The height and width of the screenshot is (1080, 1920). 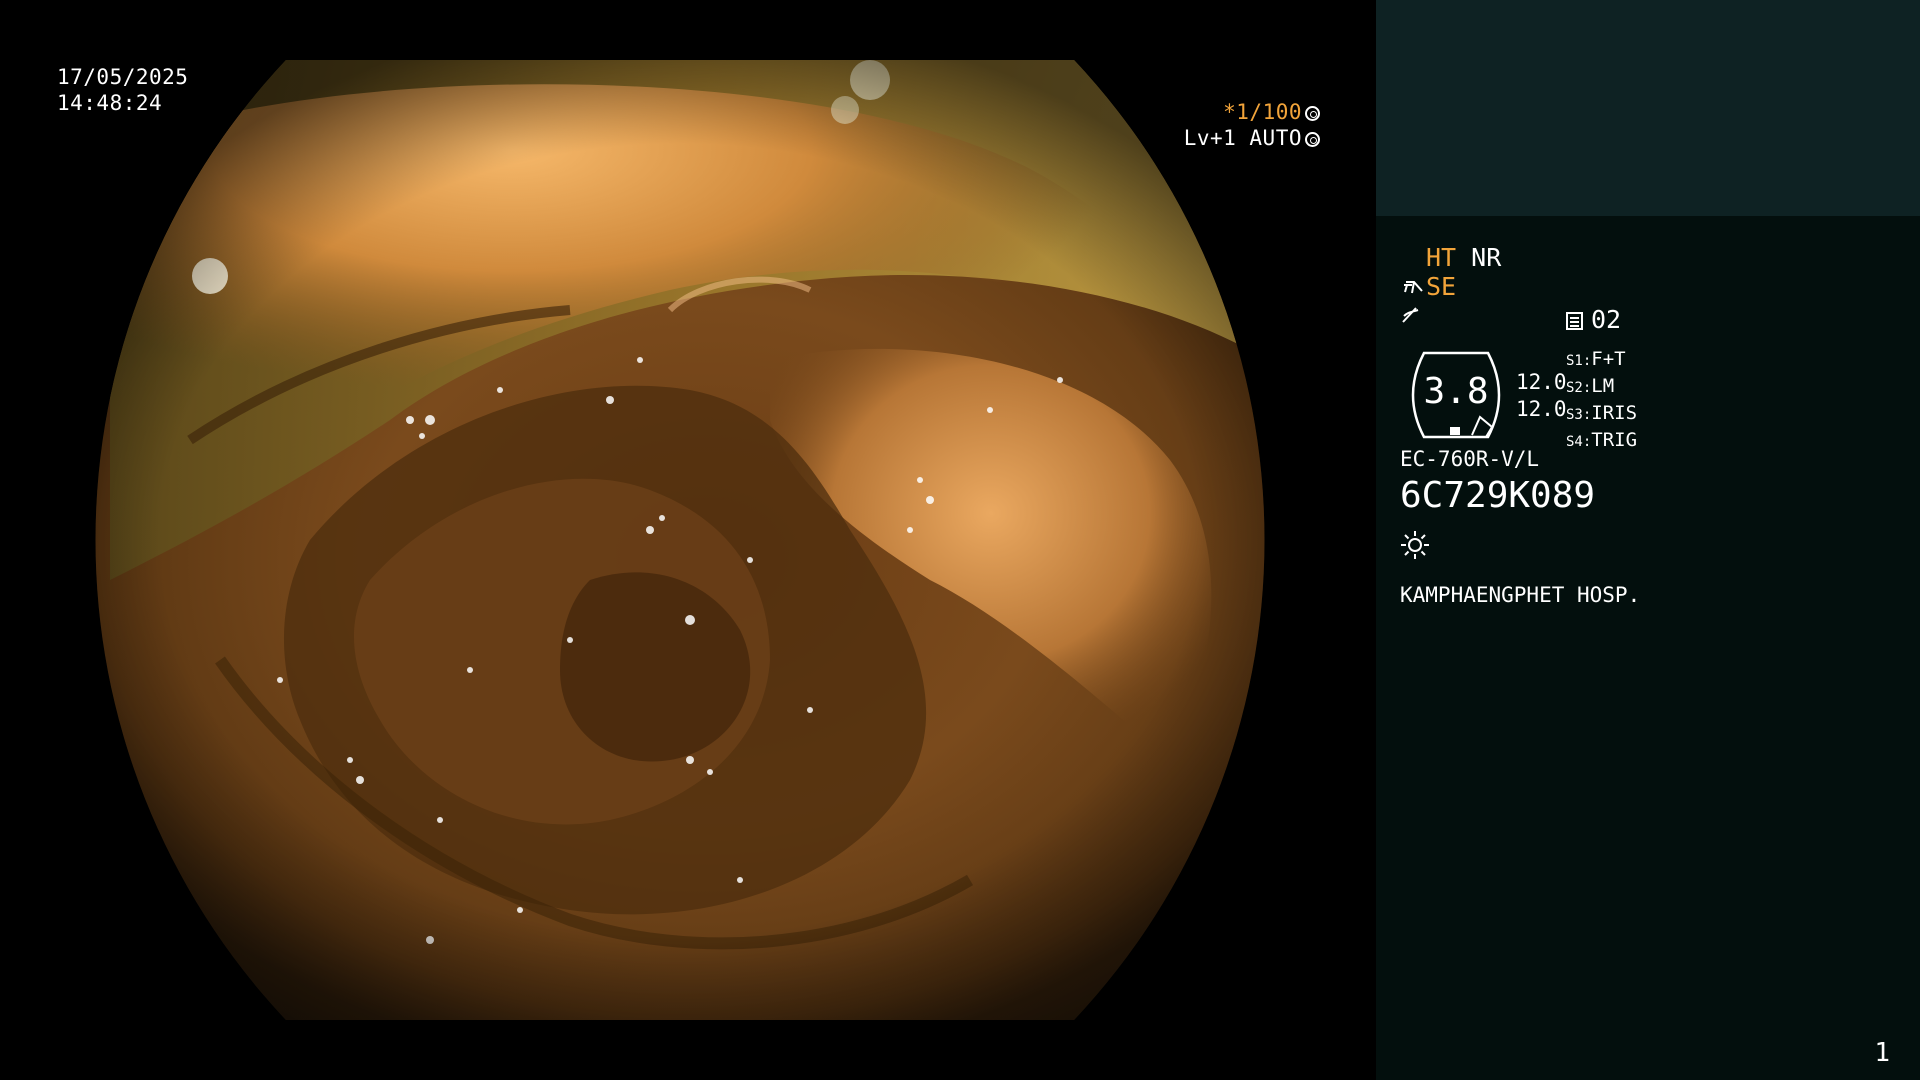 What do you see at coordinates (1413, 287) in the screenshot?
I see `camera-icon` at bounding box center [1413, 287].